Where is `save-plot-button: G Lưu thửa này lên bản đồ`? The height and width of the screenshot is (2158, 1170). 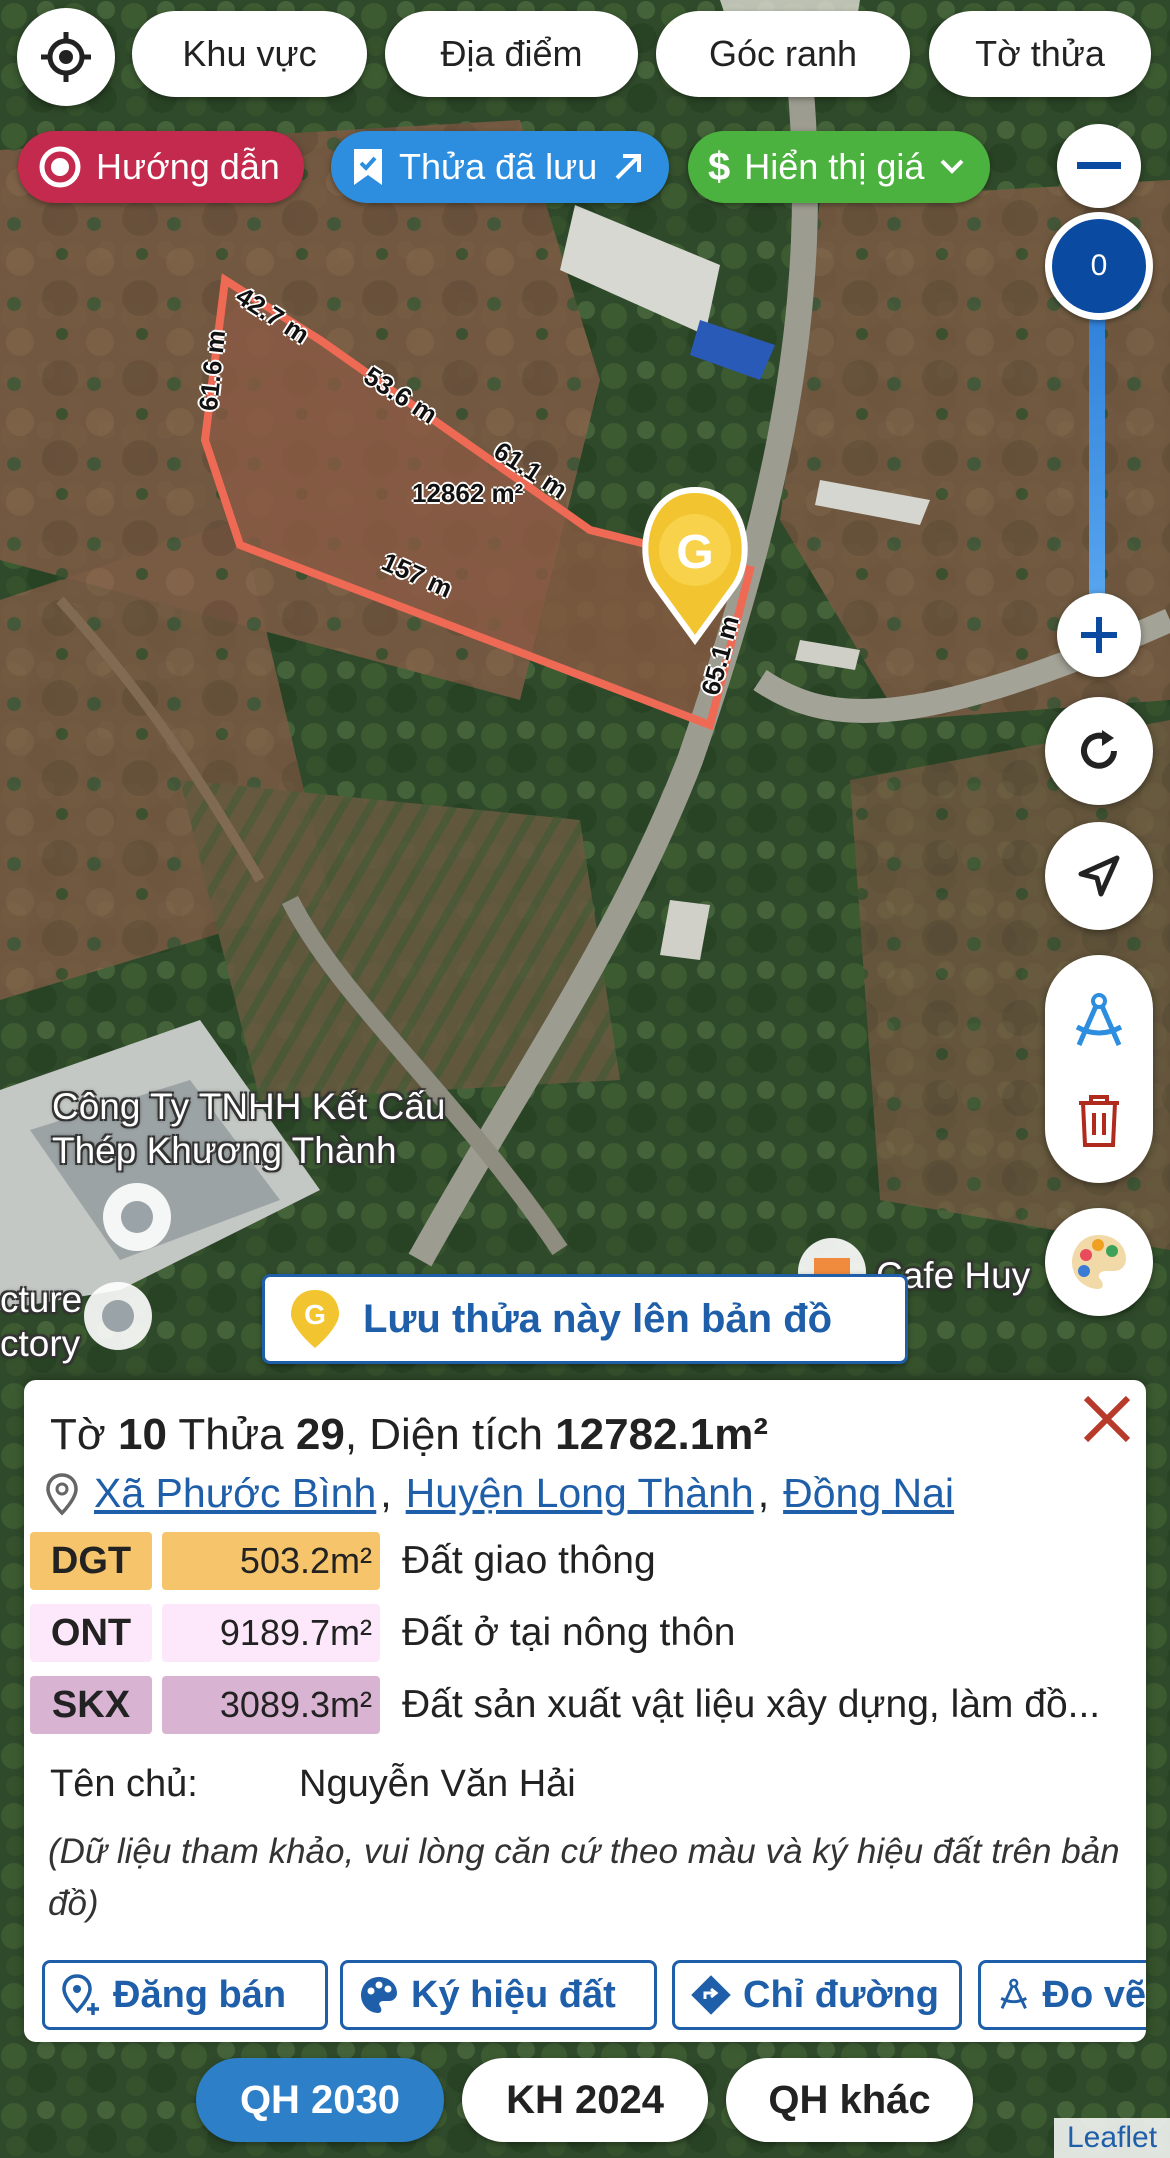 save-plot-button: G Lưu thửa này lên bản đồ is located at coordinates (585, 1319).